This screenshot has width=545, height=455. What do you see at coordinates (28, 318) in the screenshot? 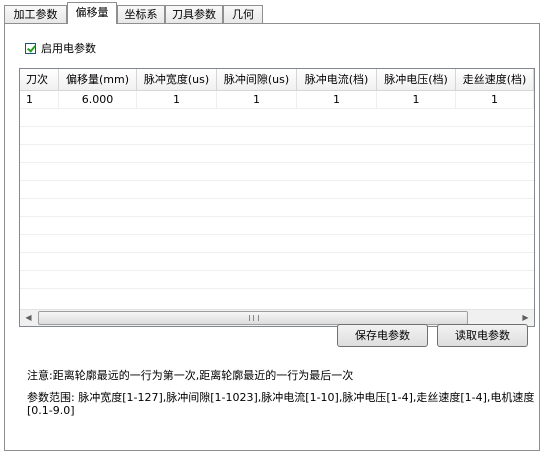
I see `scroll-left-icon: ◀` at bounding box center [28, 318].